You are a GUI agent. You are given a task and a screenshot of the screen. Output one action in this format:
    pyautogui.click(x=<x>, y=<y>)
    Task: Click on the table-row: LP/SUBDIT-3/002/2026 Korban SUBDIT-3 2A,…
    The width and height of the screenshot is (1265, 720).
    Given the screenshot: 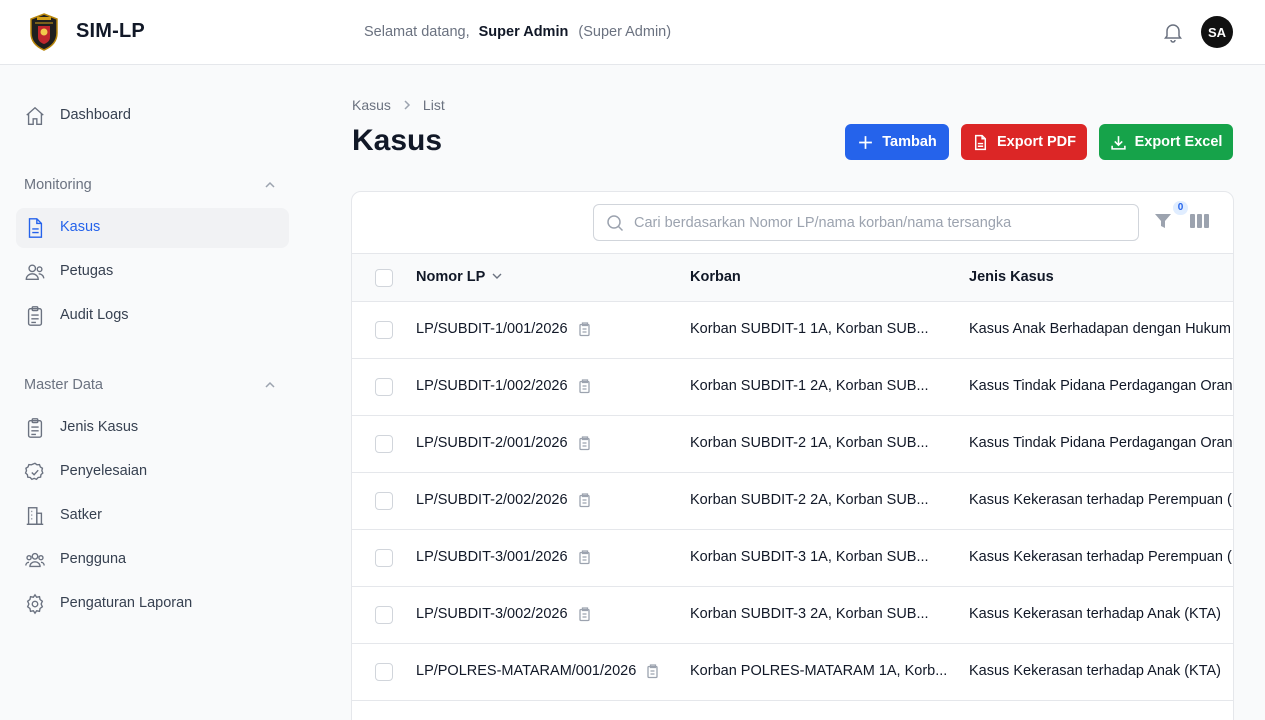 What is the action you would take?
    pyautogui.click(x=792, y=615)
    